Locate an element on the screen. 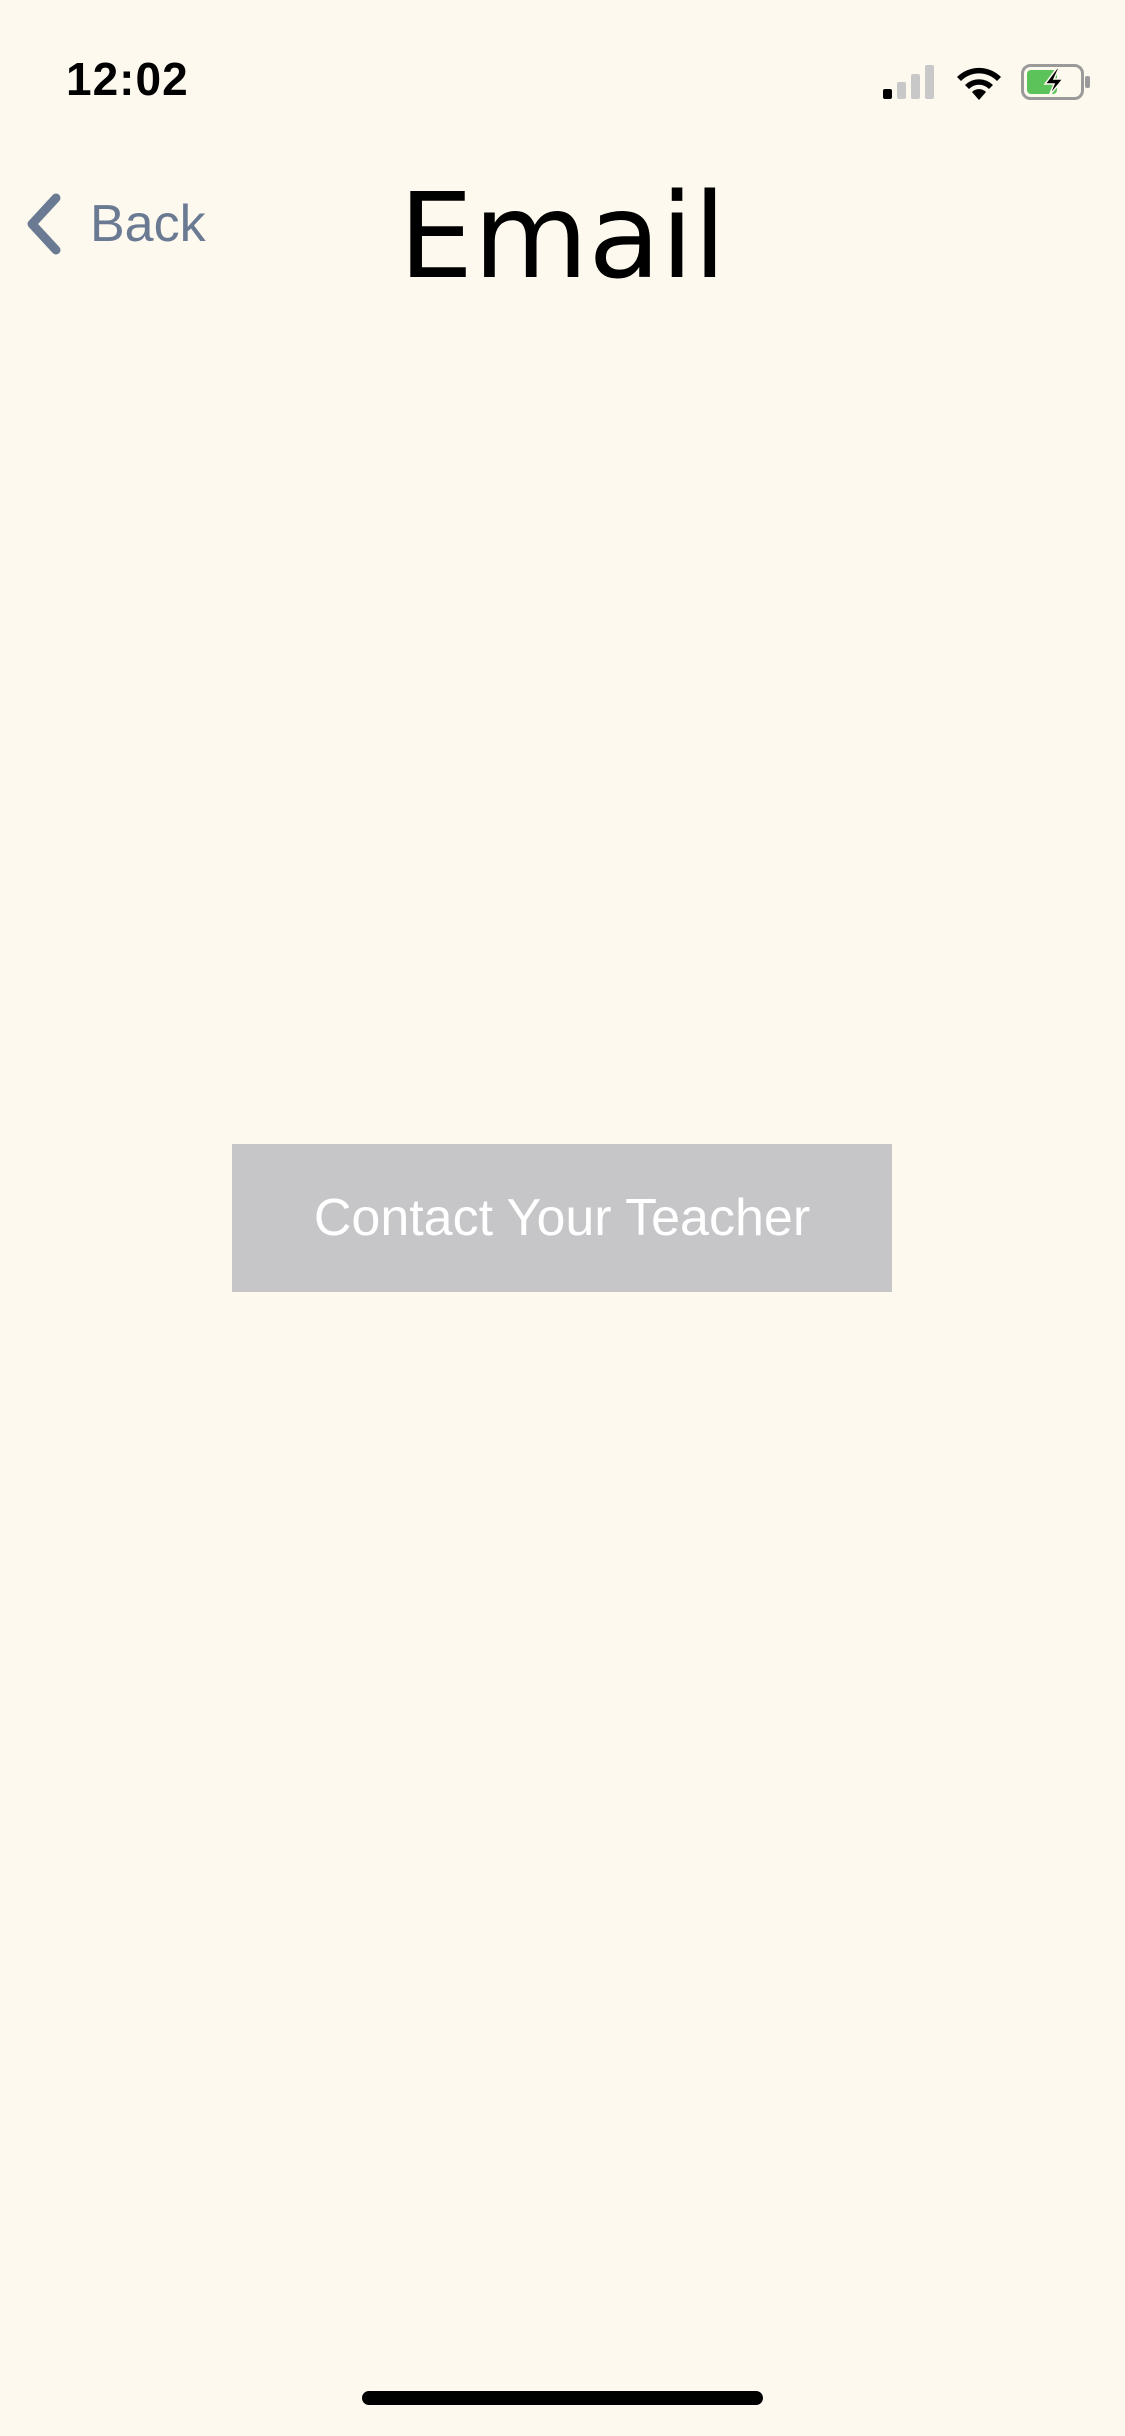 This screenshot has height=2436, width=1125. status-icons is located at coordinates (987, 82).